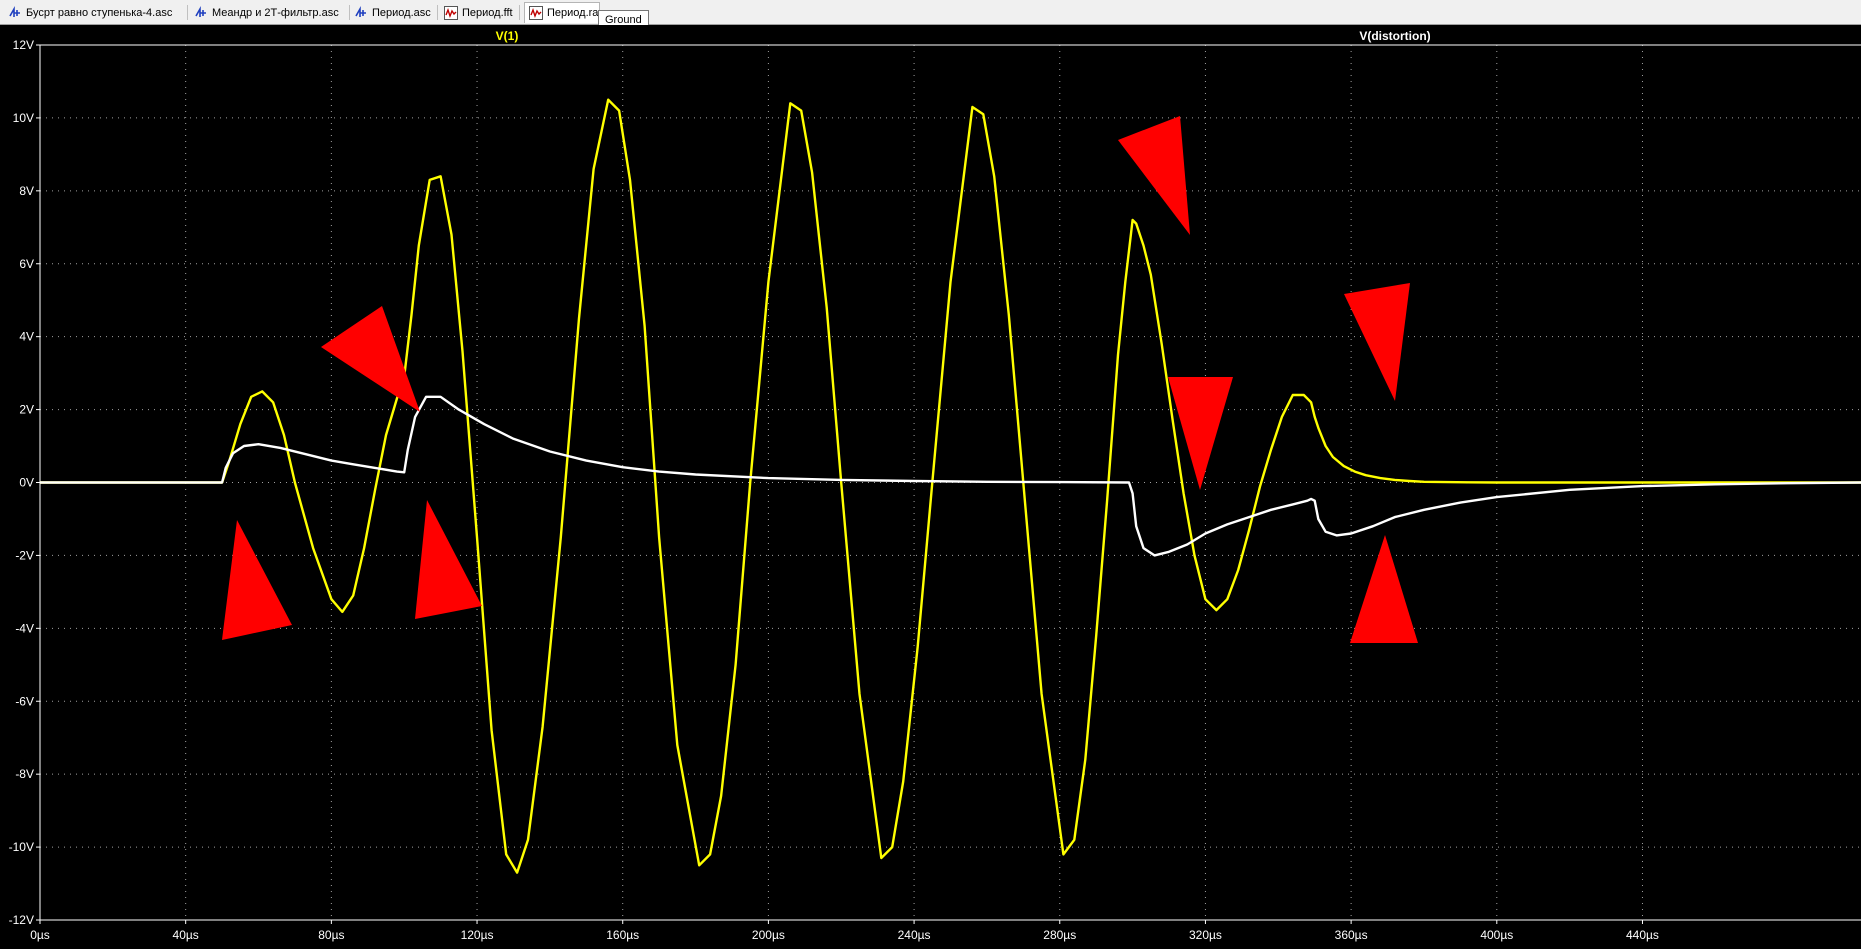 This screenshot has width=1861, height=949. Describe the element at coordinates (1059, 935) in the screenshot. I see `x-tick-label: 280µs` at that location.